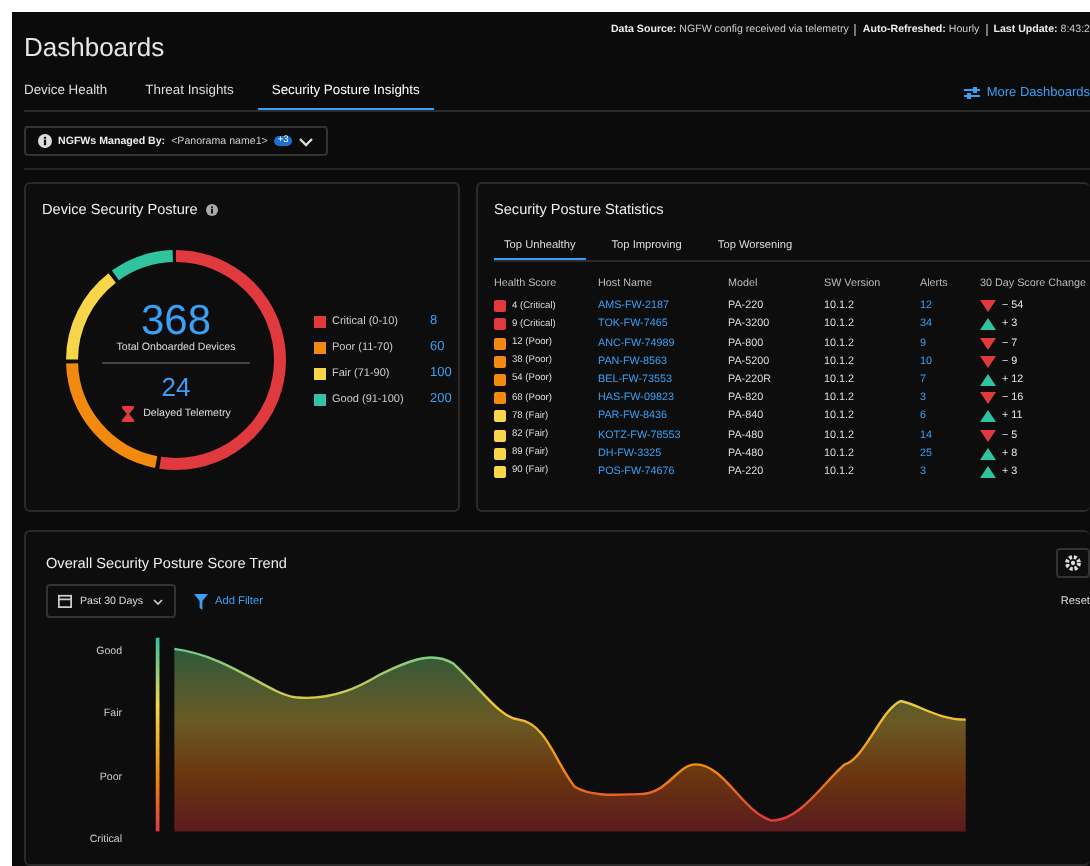 The image size is (1090, 866). I want to click on settings-button, so click(1073, 563).